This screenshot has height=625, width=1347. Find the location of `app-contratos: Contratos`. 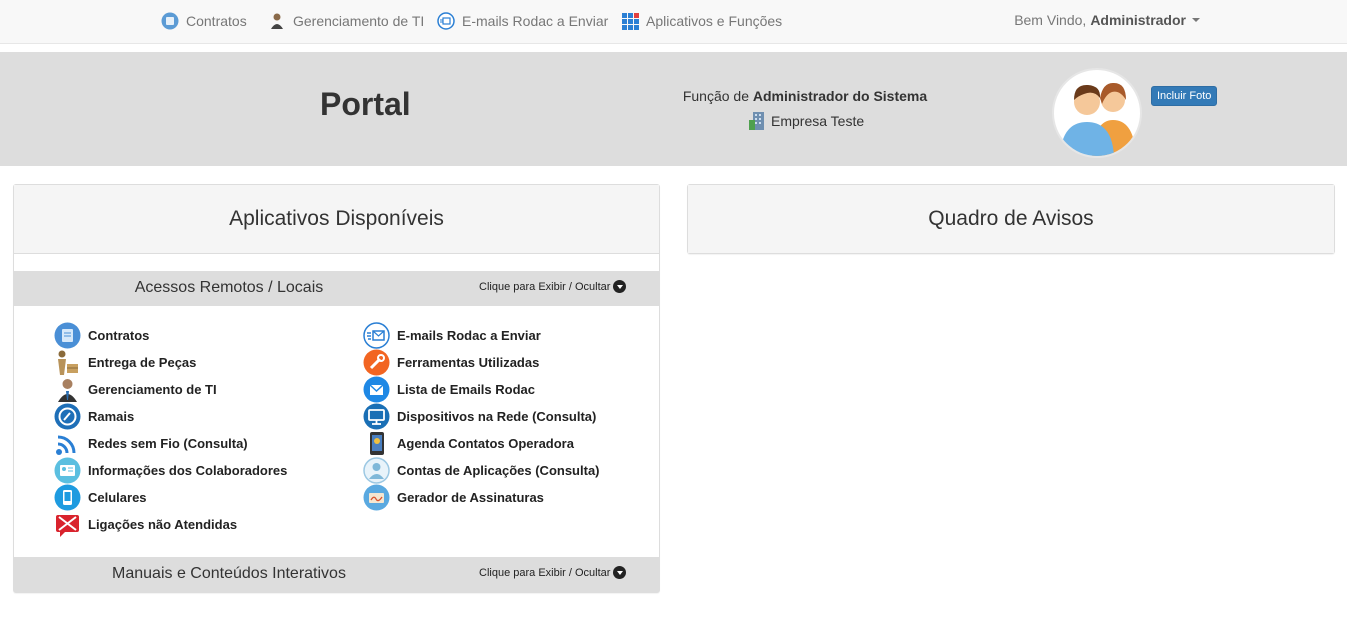

app-contratos: Contratos is located at coordinates (170, 335).